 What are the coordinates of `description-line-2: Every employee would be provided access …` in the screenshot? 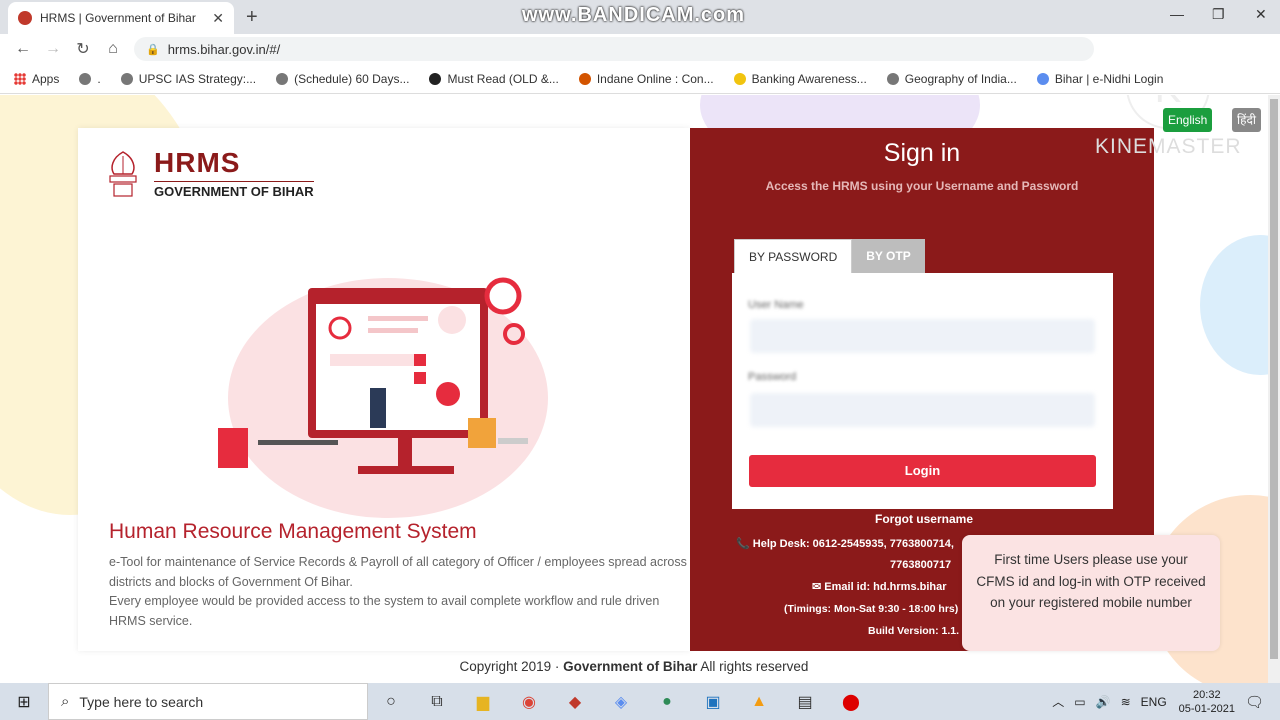 It's located at (384, 611).